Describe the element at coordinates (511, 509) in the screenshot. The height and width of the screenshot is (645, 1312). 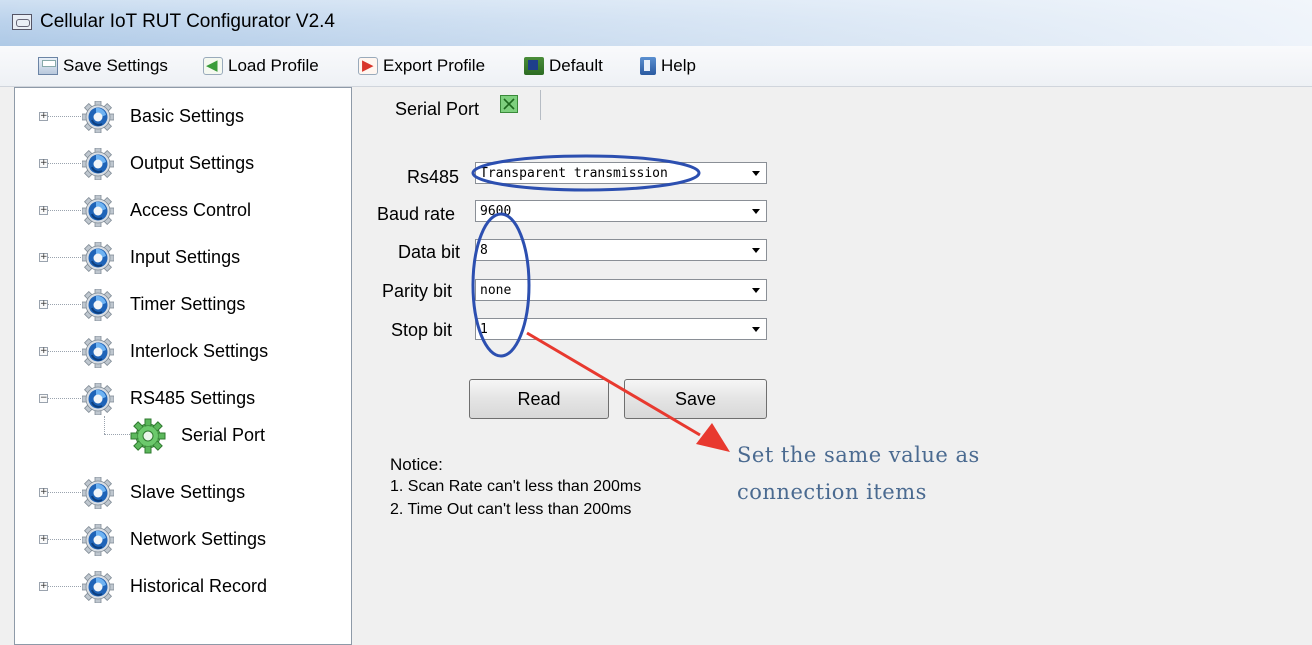
I see `notice-line-2: 2. Time Out can't less than 200ms` at that location.